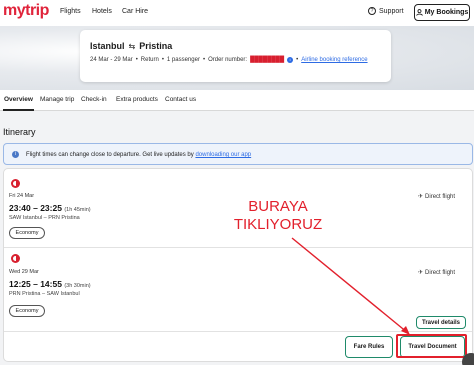  Describe the element at coordinates (278, 224) in the screenshot. I see `annotation-line-2: TIKLIYORUZ` at that location.